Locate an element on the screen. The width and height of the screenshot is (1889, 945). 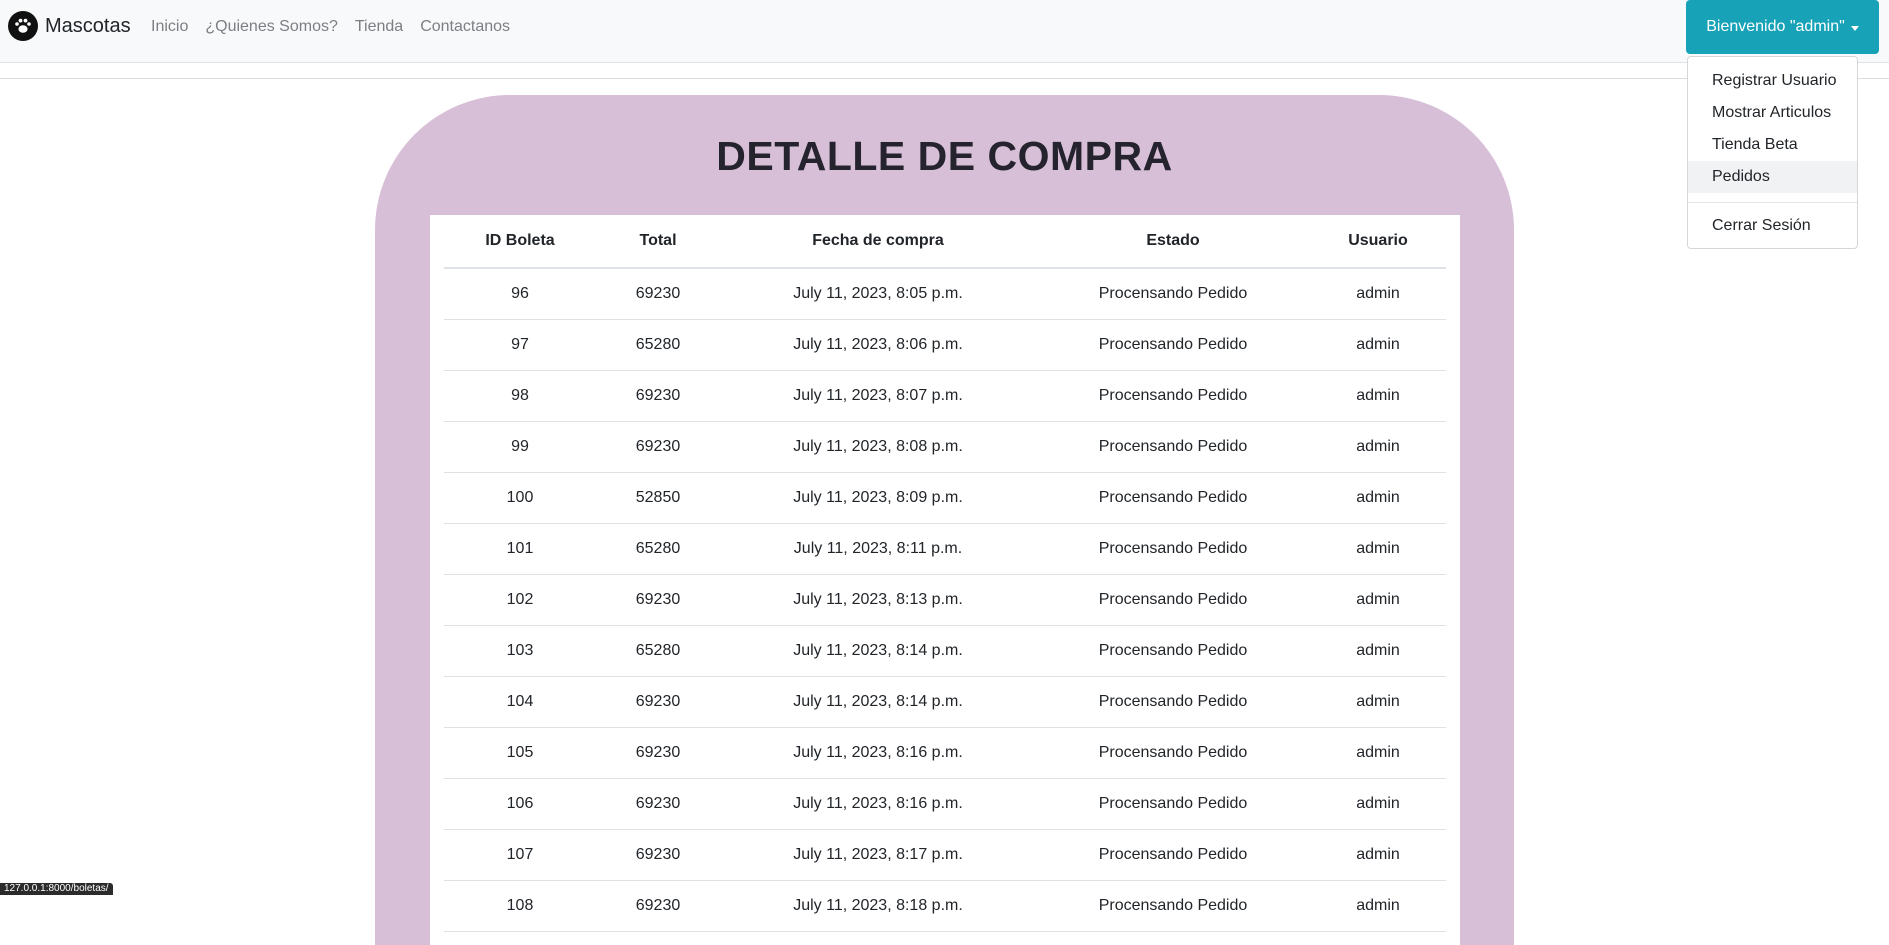
cell-id: 105 is located at coordinates (520, 753).